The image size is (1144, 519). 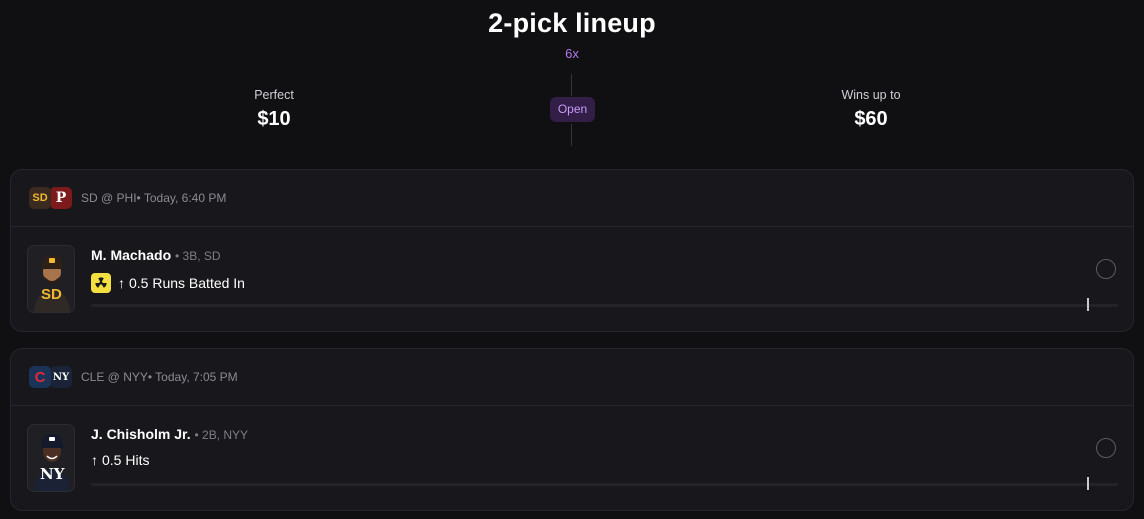 I want to click on team-logo-phi: P, so click(x=61, y=198).